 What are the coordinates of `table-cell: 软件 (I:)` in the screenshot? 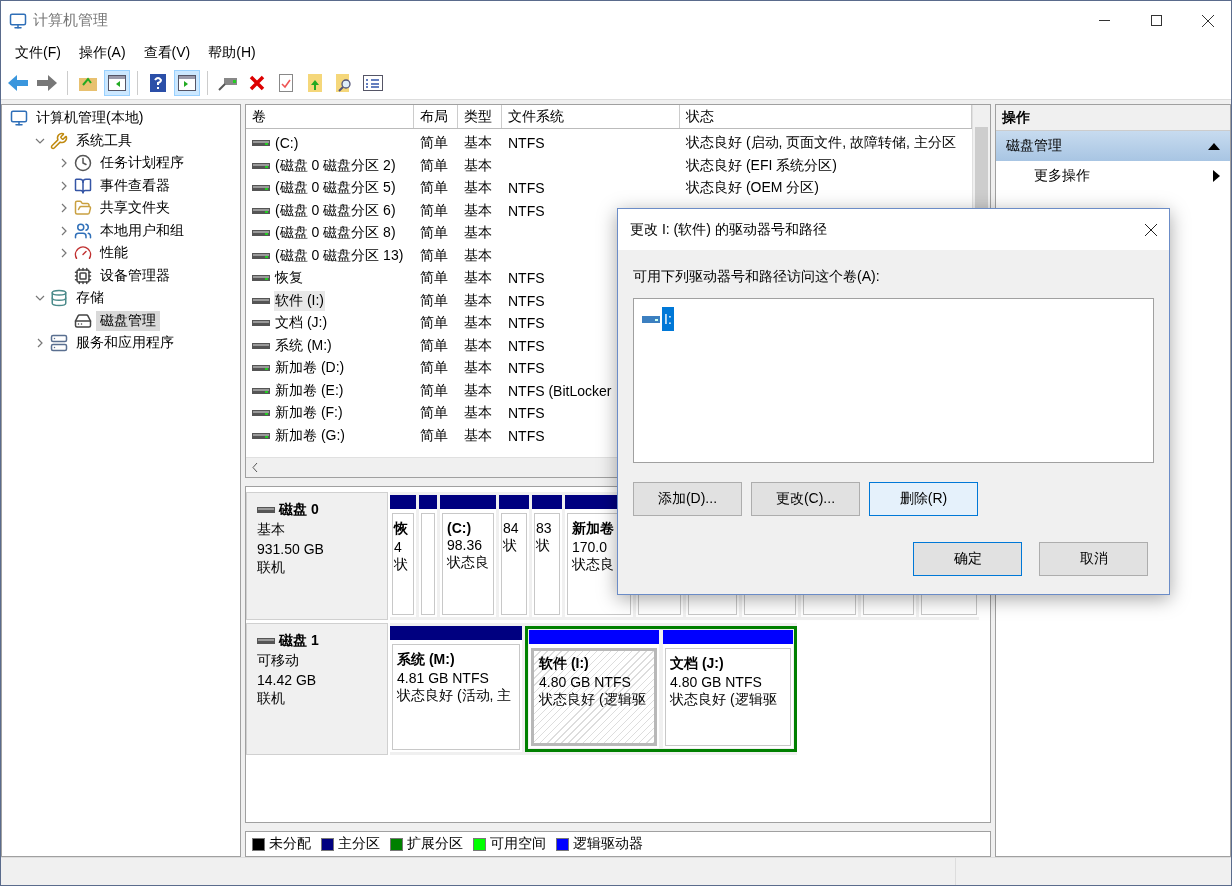 It's located at (299, 300).